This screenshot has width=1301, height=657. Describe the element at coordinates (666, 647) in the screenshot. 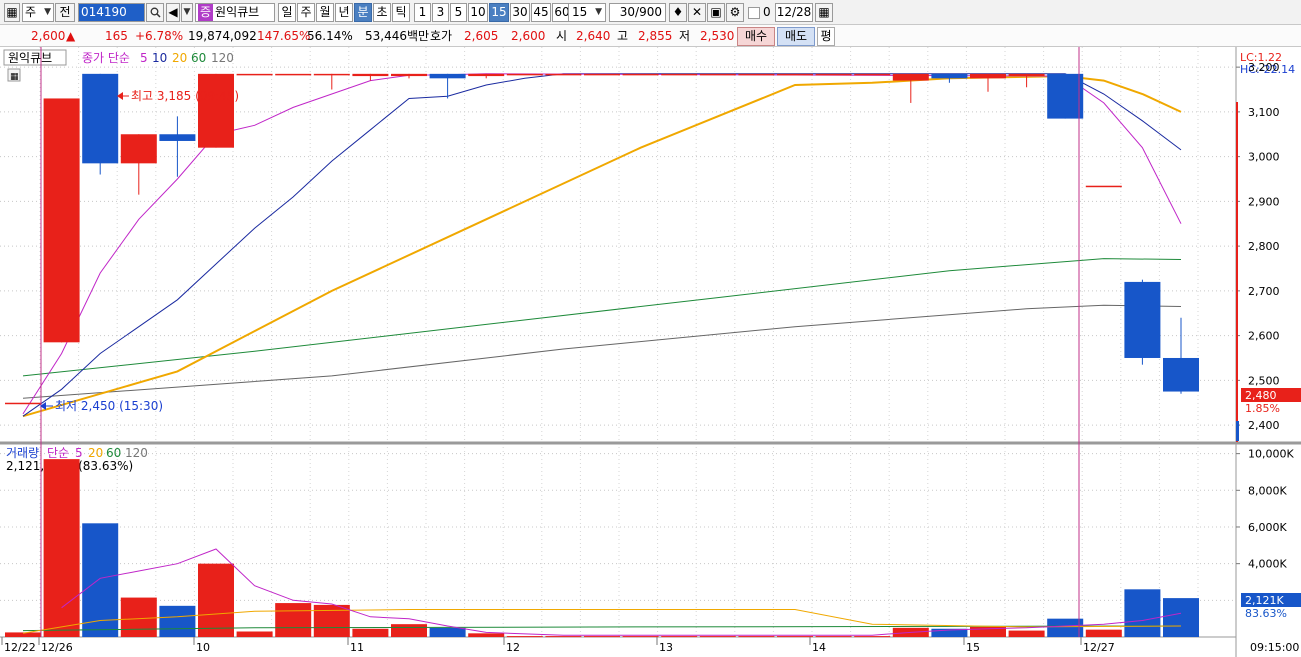

I see `time-label: 13` at that location.